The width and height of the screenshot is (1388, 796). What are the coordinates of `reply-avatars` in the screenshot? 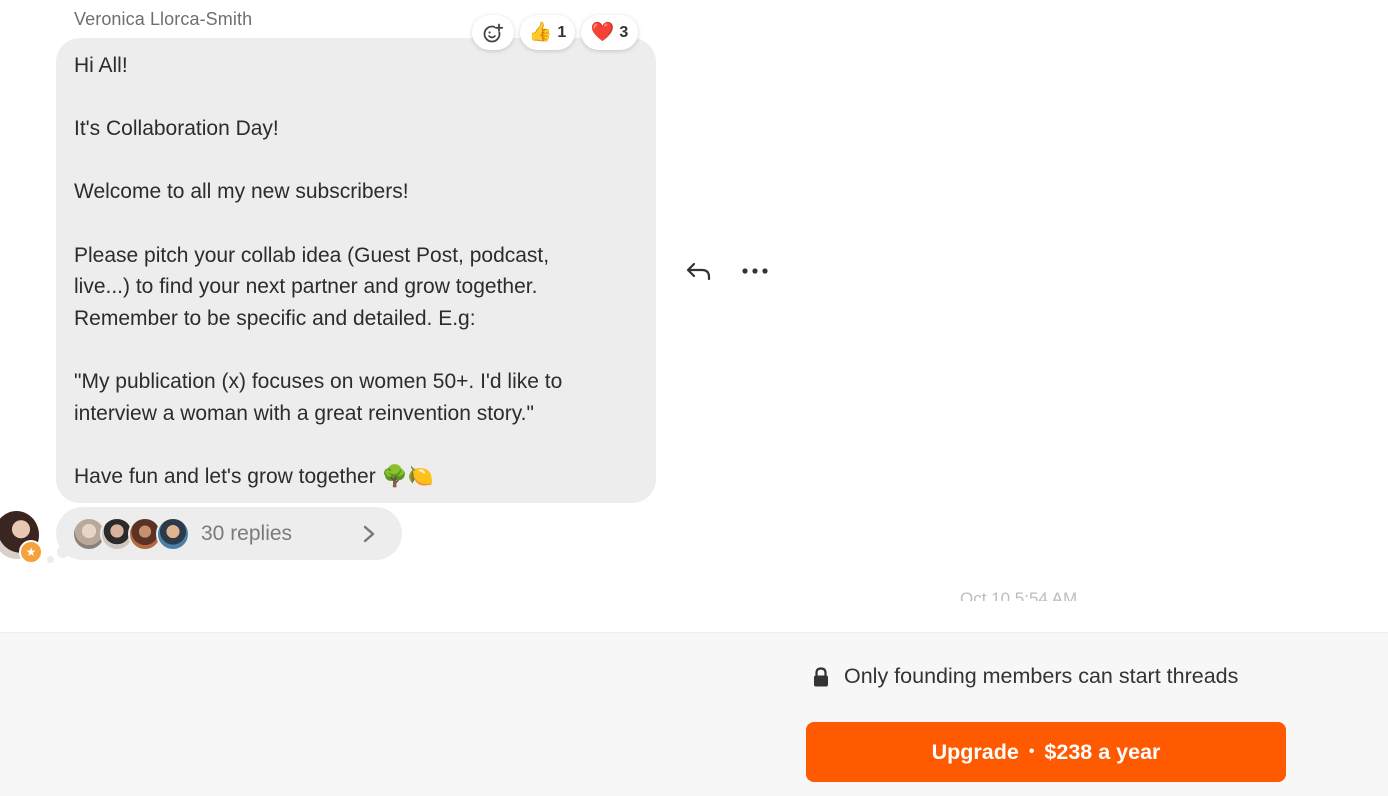 It's located at (131, 533).